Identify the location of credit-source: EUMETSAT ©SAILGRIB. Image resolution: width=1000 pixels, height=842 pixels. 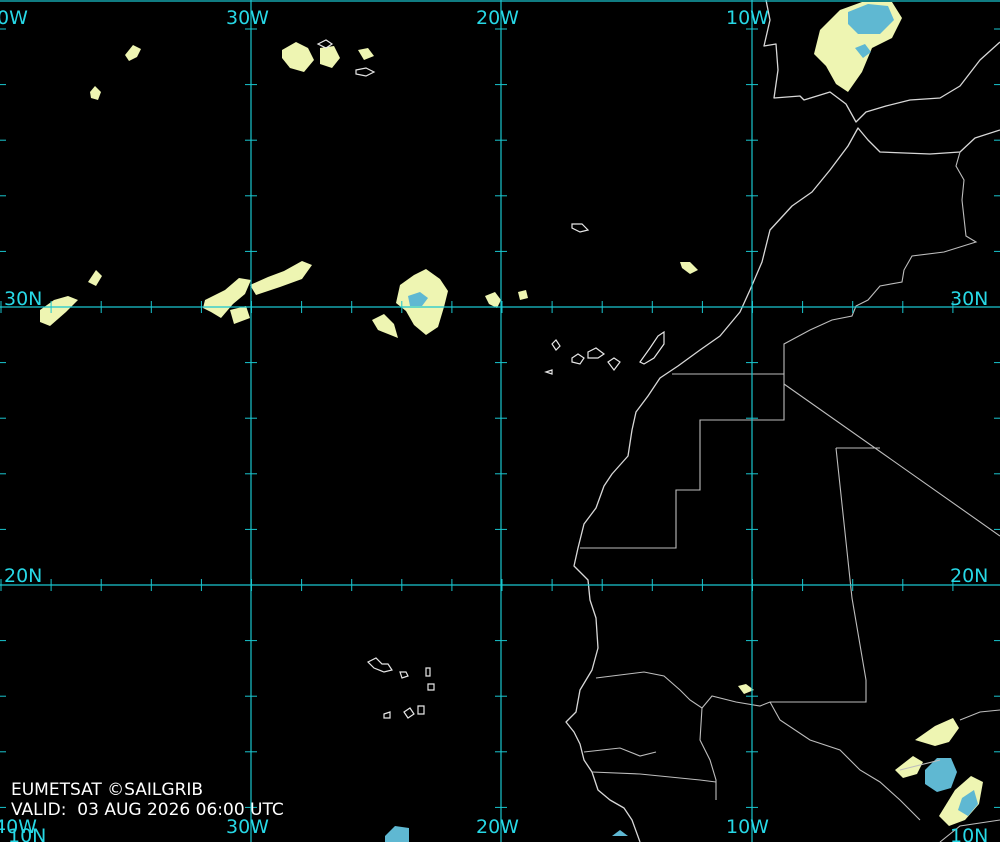
(107, 790).